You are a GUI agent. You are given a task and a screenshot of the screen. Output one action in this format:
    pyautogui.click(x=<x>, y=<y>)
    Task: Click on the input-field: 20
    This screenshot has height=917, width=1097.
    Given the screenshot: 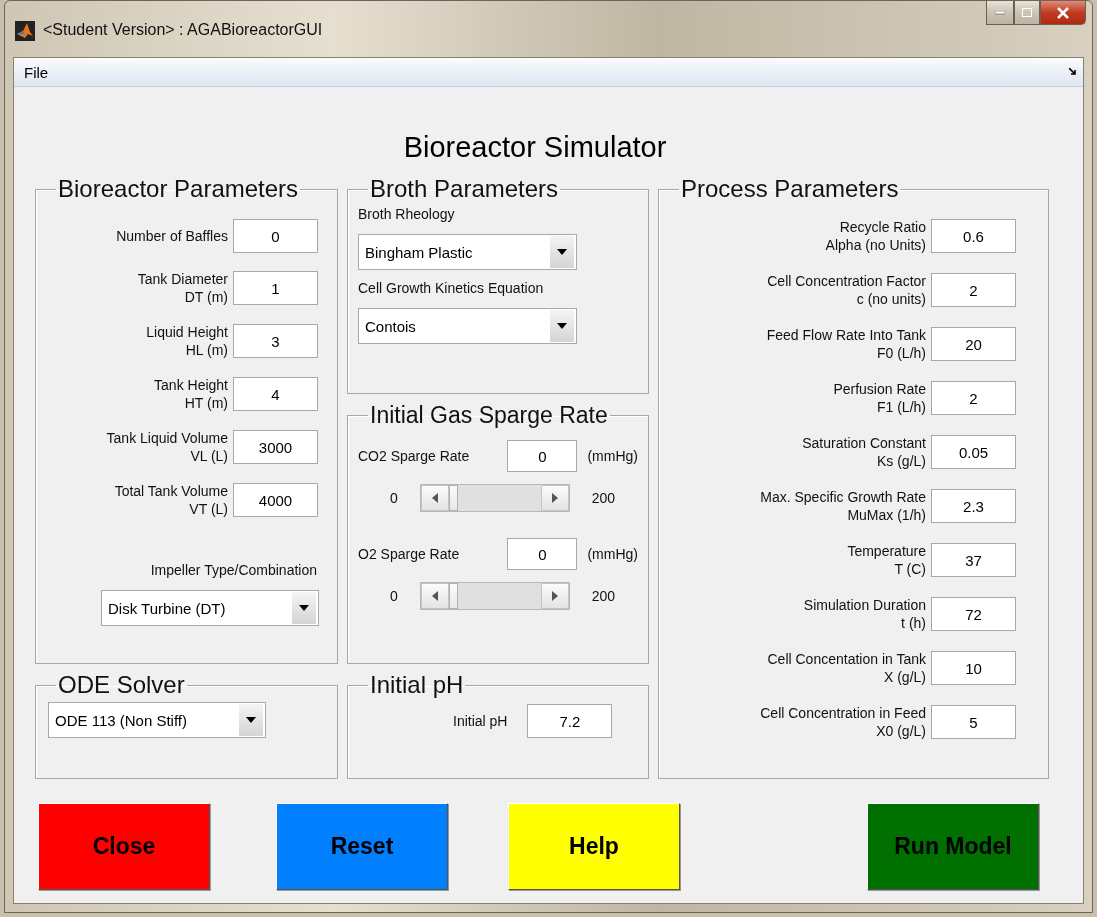 What is the action you would take?
    pyautogui.click(x=973, y=344)
    